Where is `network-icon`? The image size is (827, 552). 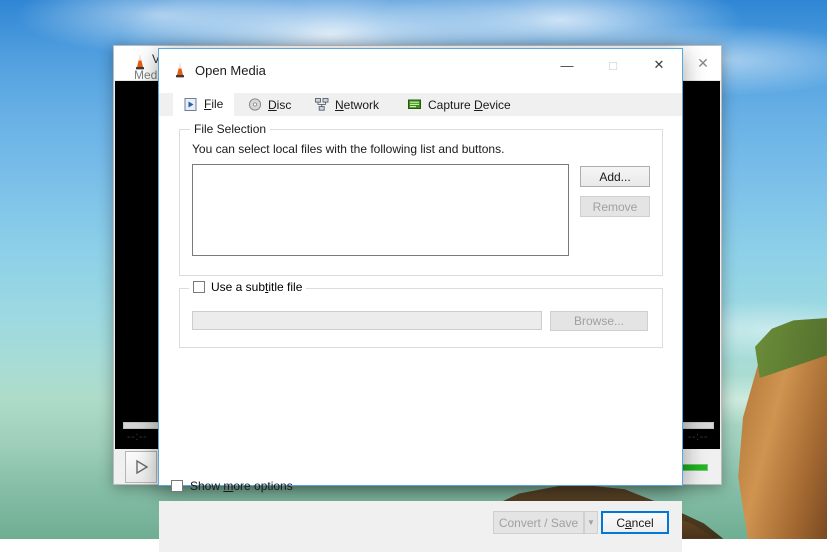 network-icon is located at coordinates (322, 104).